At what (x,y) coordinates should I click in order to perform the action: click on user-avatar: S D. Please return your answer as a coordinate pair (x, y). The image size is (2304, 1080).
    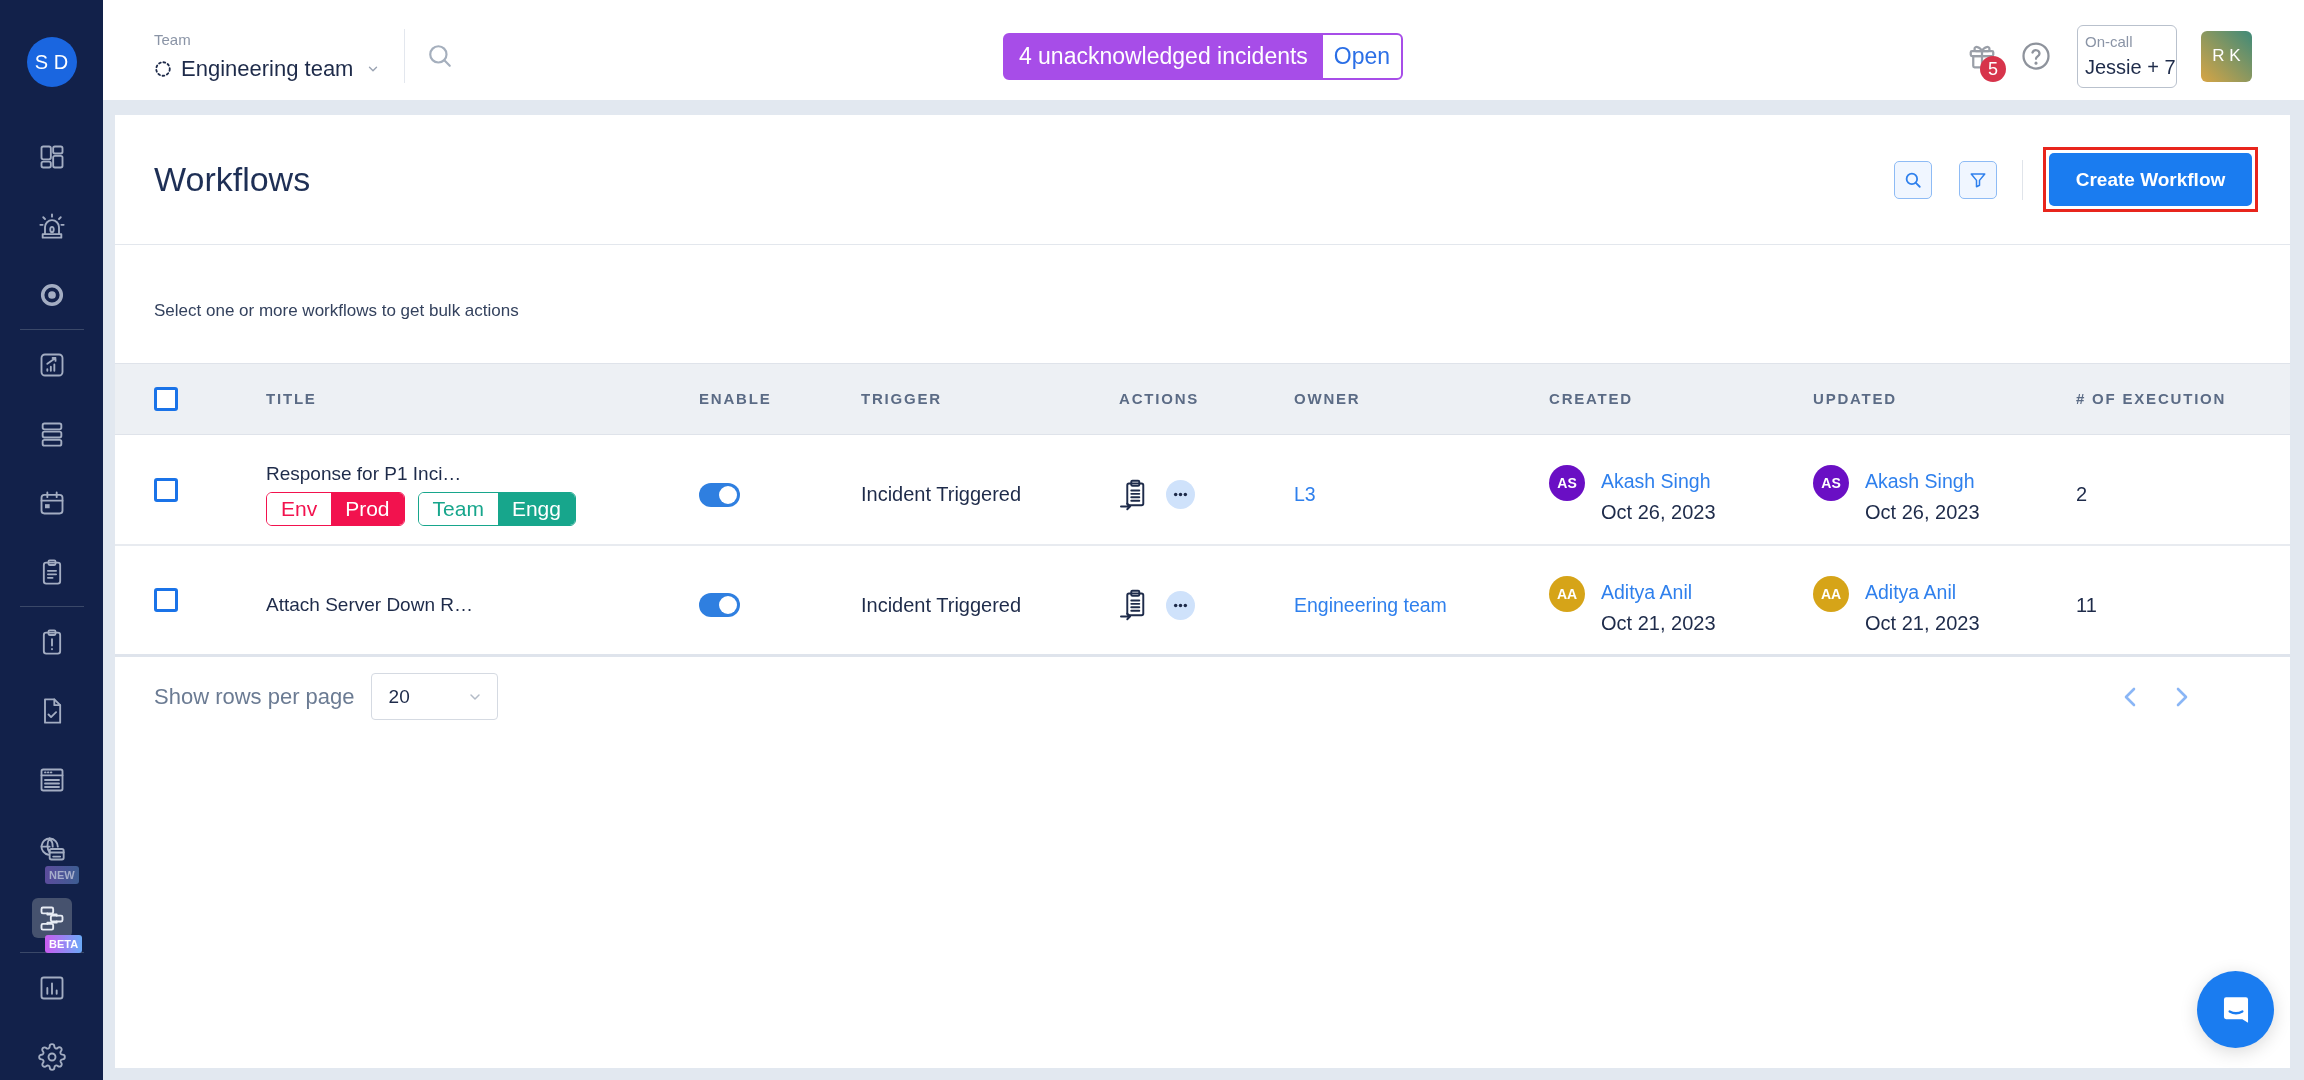
    Looking at the image, I should click on (51, 62).